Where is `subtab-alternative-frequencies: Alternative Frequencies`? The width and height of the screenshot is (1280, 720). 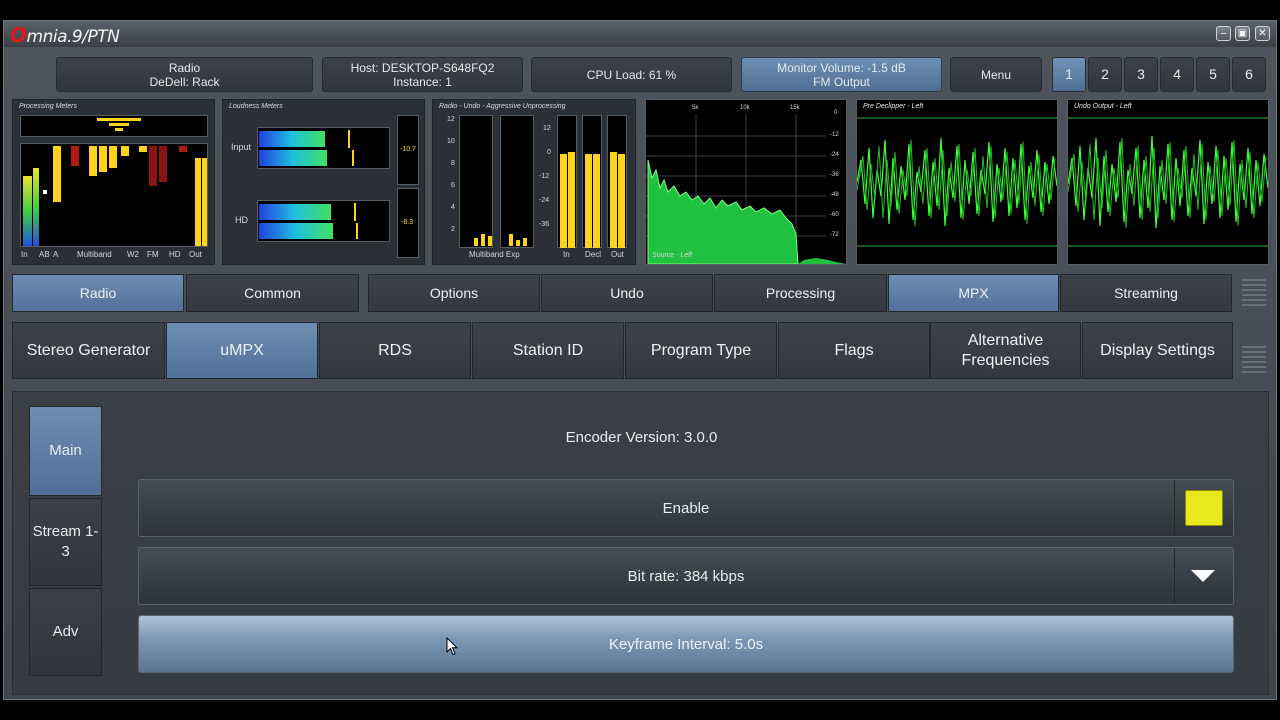
subtab-alternative-frequencies: Alternative Frequencies is located at coordinates (1005, 350).